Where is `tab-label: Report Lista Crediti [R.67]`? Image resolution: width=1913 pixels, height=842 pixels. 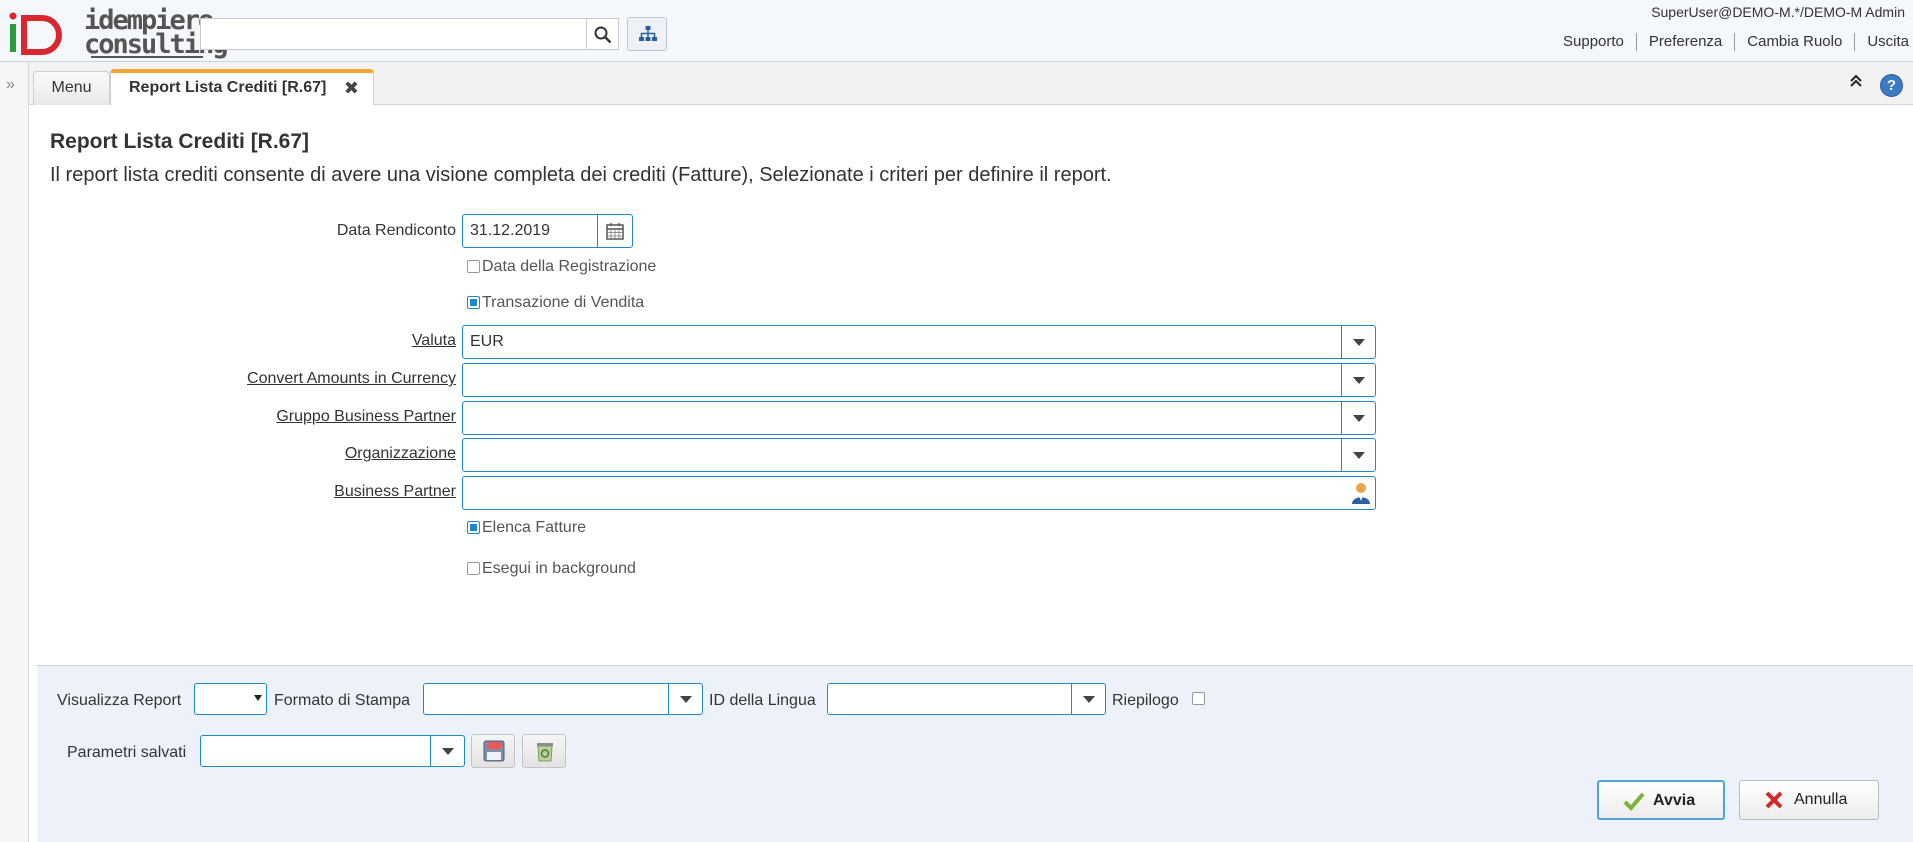
tab-label: Report Lista Crediti [R.67] is located at coordinates (228, 87).